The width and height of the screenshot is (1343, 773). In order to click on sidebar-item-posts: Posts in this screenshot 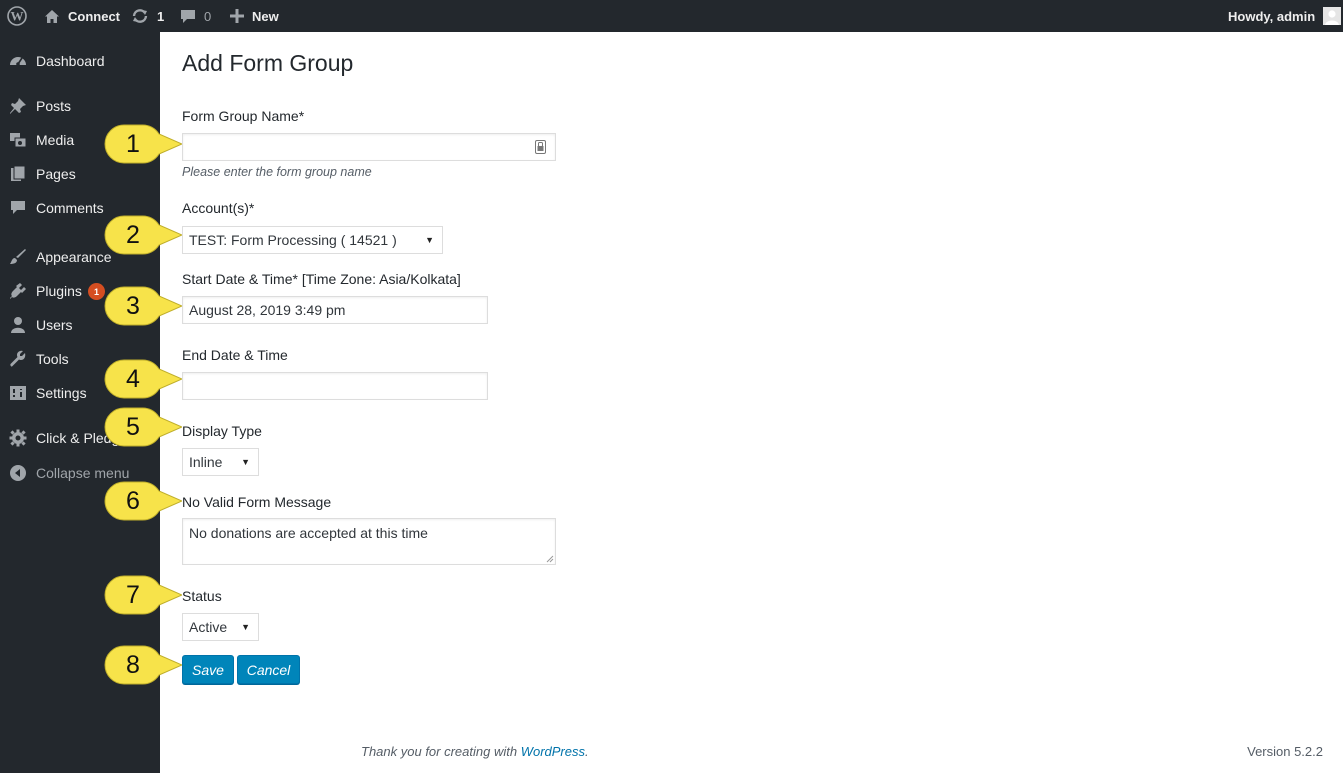, I will do `click(80, 106)`.